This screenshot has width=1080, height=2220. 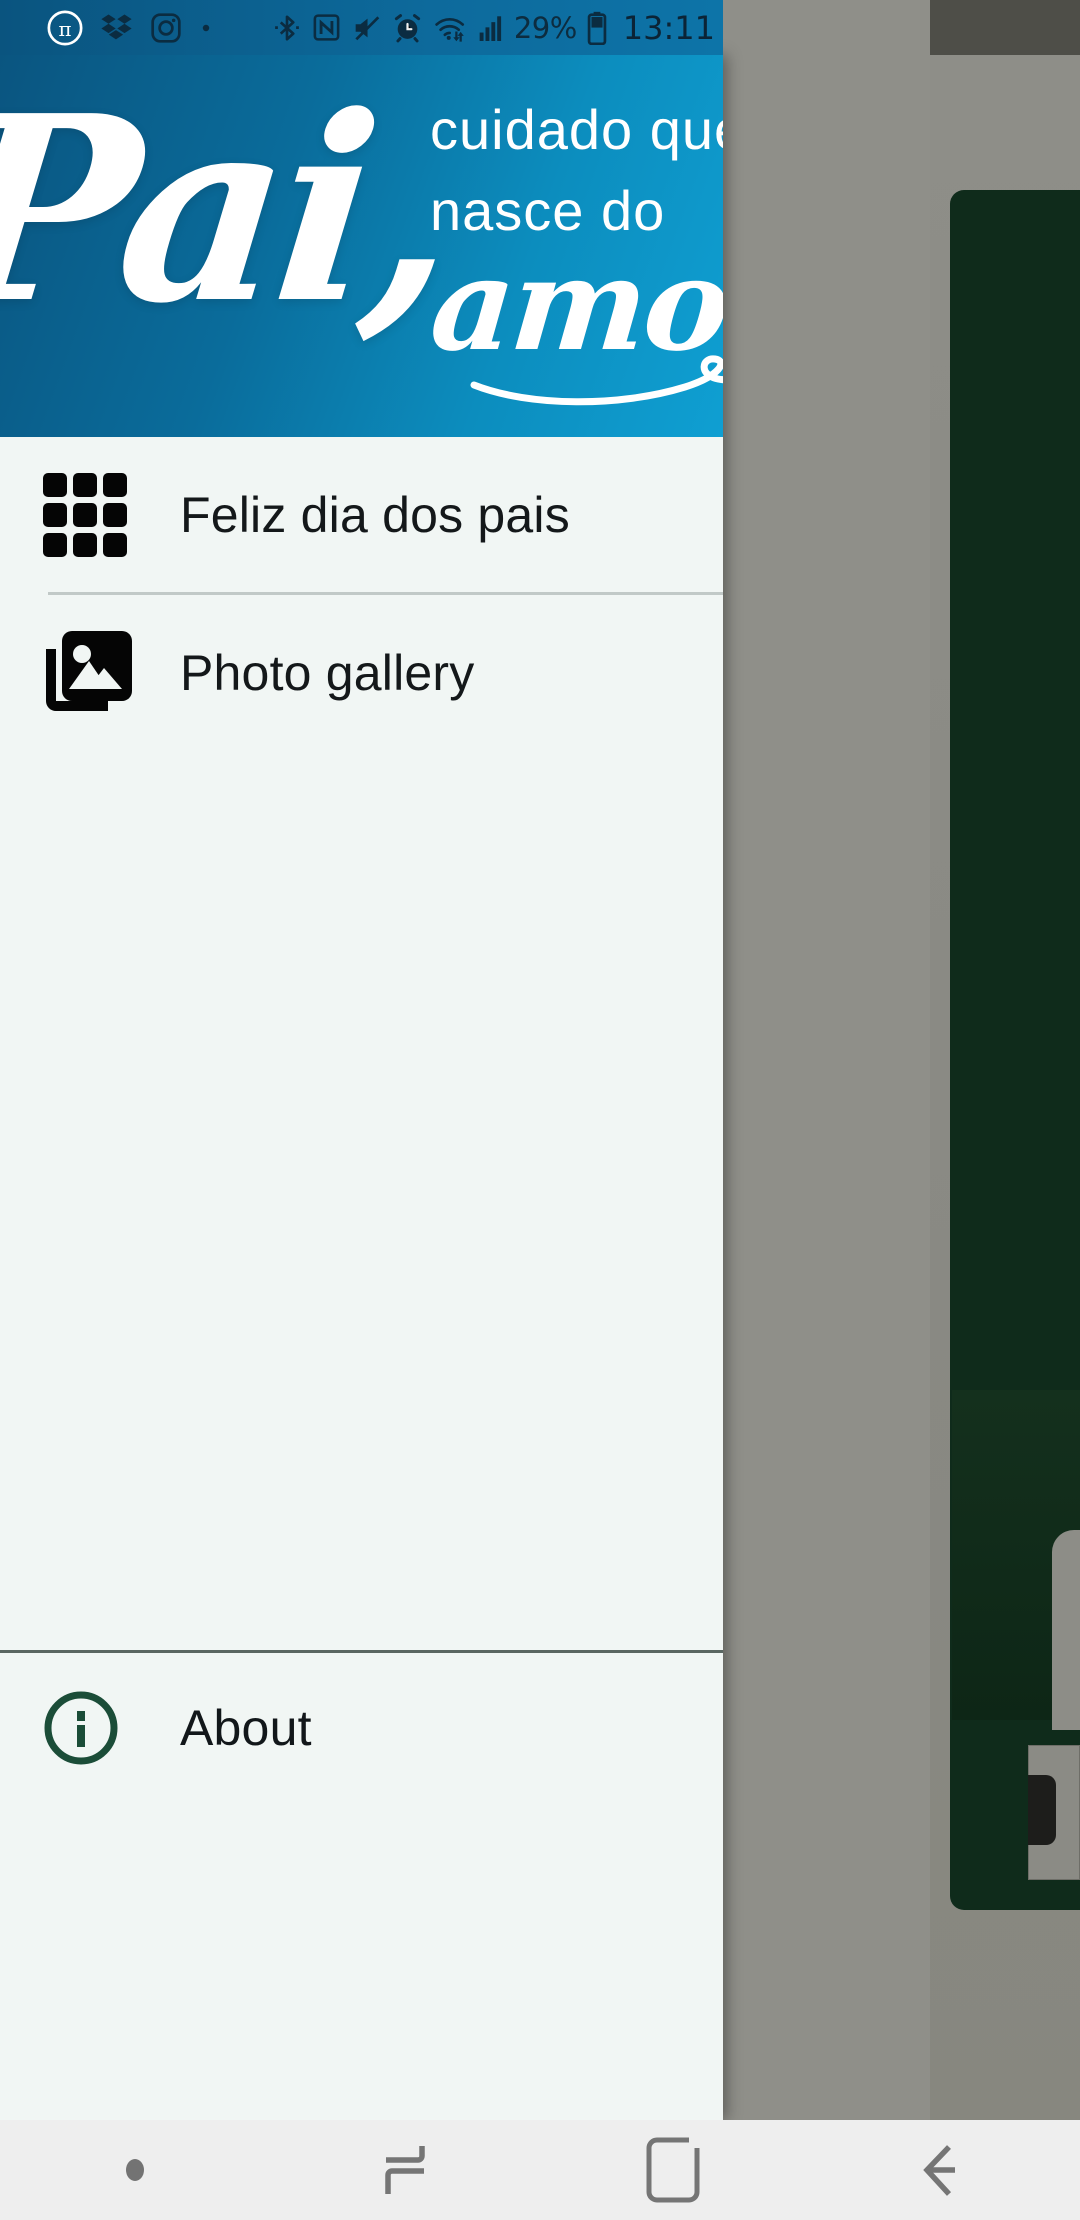 I want to click on home-icon, so click(x=673, y=2170).